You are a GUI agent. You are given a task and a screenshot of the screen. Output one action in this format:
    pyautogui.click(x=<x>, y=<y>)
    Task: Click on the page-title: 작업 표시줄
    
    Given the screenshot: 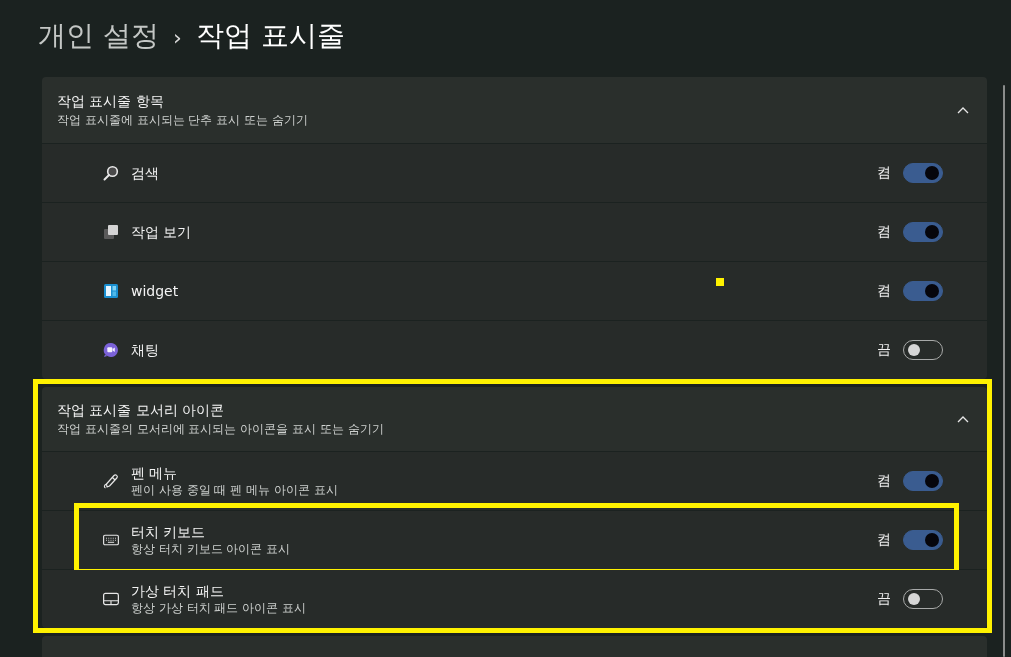 What is the action you would take?
    pyautogui.click(x=270, y=36)
    